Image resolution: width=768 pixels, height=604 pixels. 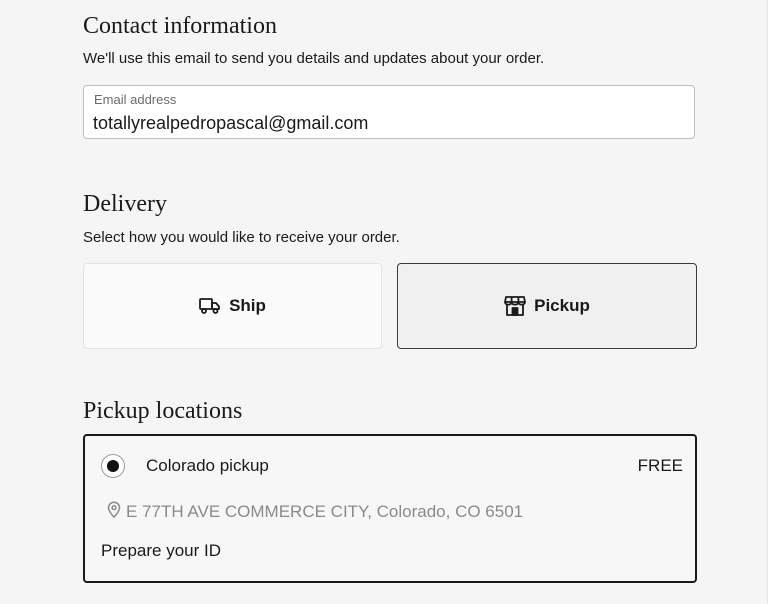 I want to click on delivery-title: Delivery, so click(x=125, y=204).